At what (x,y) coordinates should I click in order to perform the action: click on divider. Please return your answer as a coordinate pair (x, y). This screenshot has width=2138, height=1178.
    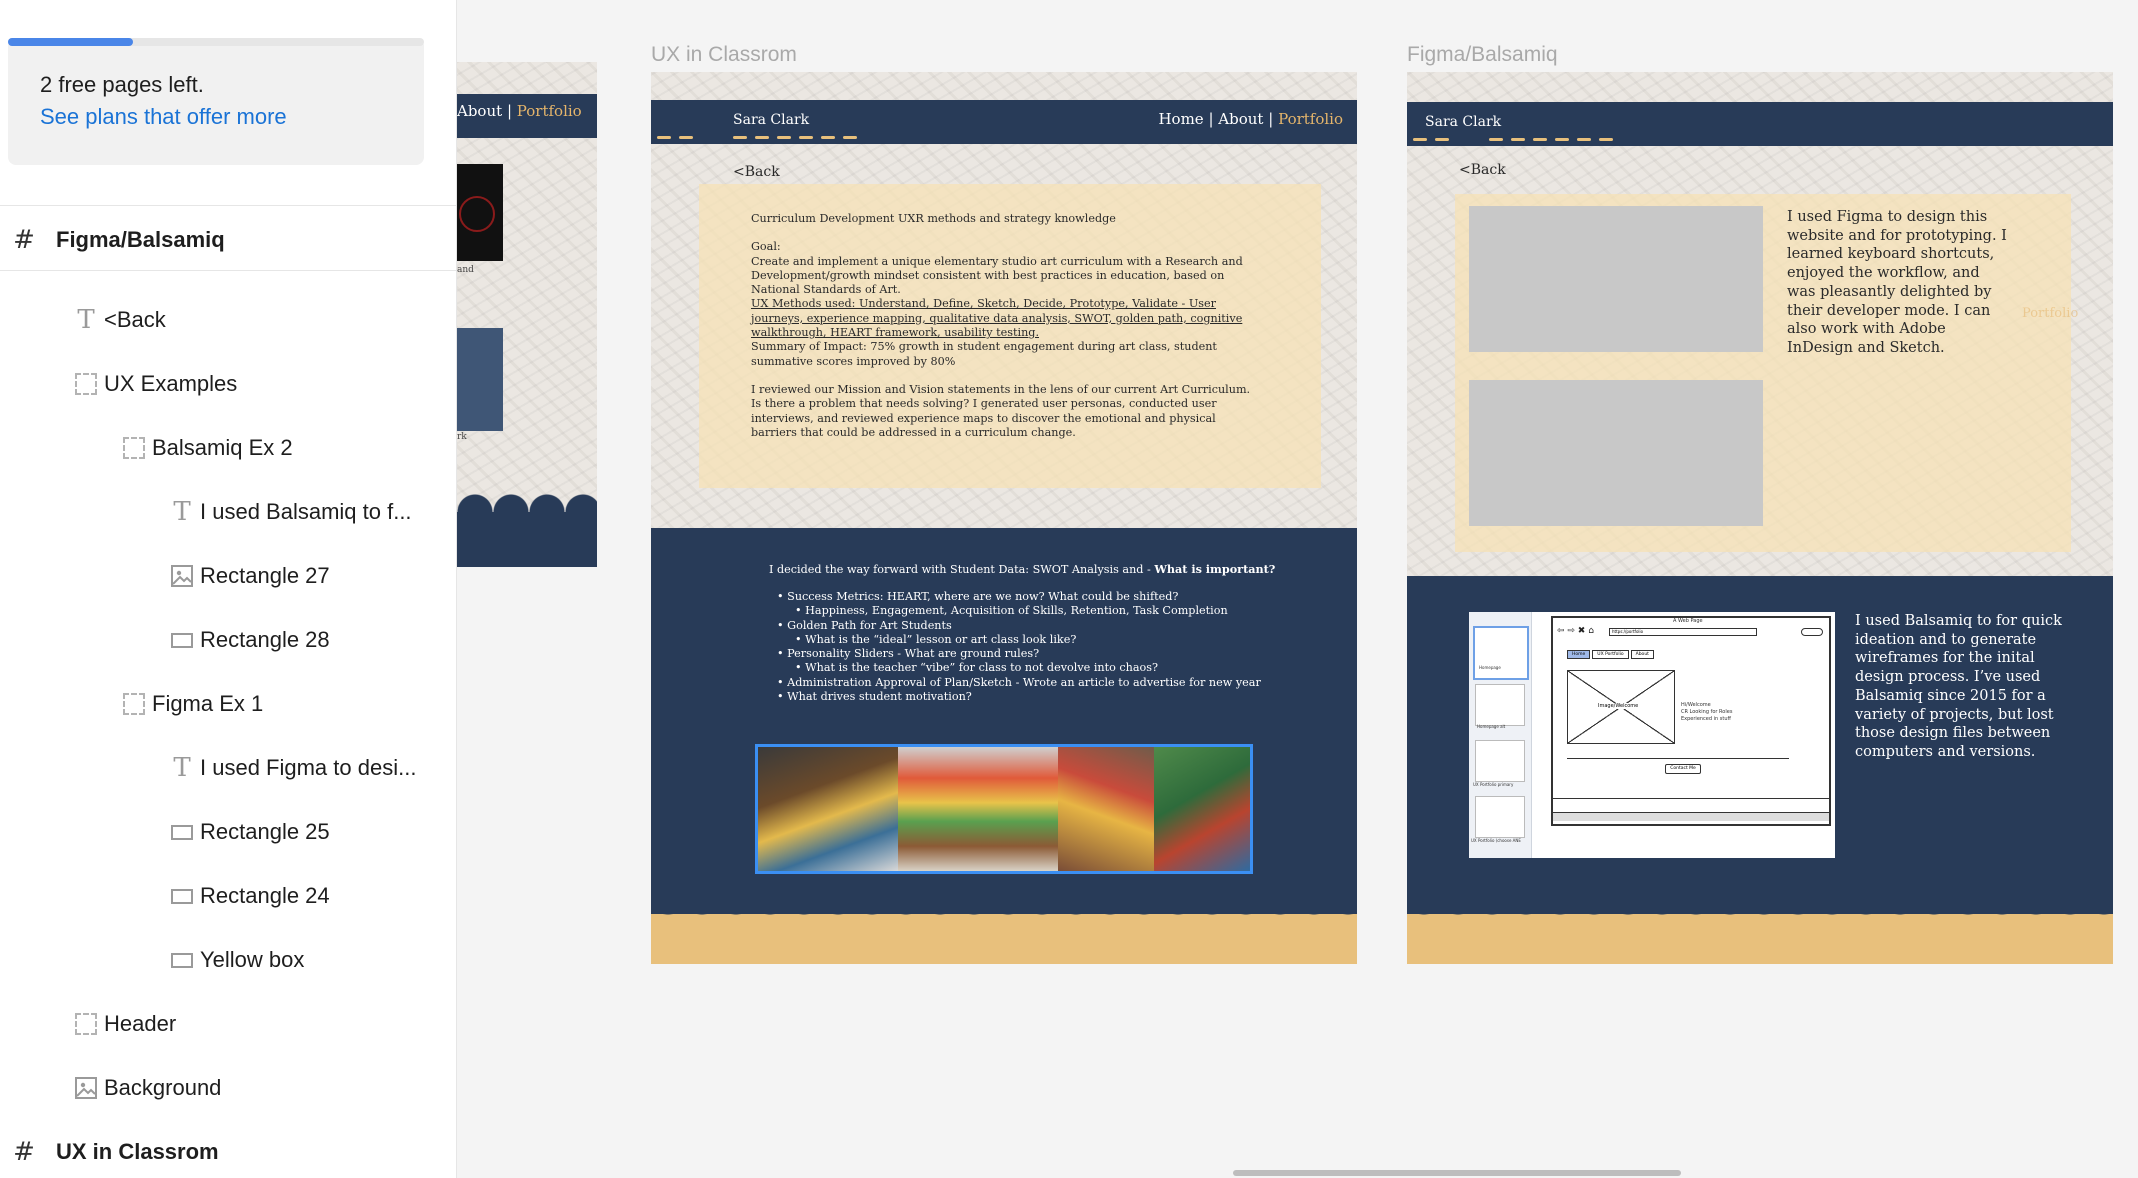
    Looking at the image, I should click on (228, 270).